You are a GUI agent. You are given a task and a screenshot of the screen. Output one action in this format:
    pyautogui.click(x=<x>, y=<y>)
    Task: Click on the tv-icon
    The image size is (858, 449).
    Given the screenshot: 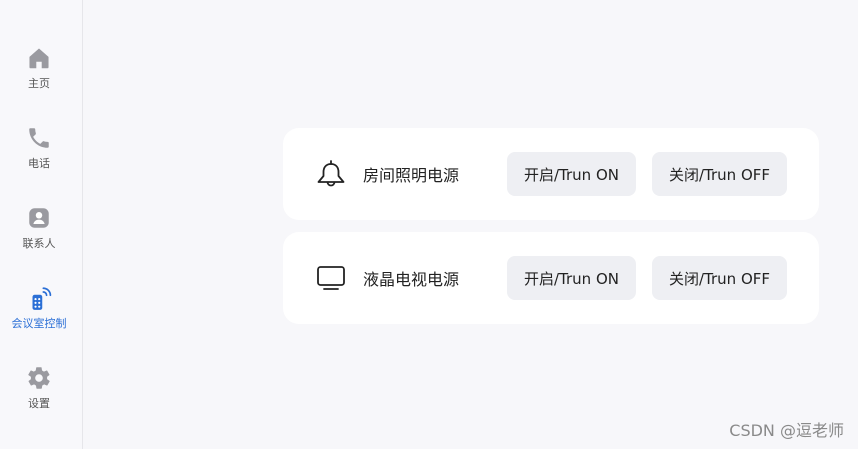 What is the action you would take?
    pyautogui.click(x=331, y=278)
    